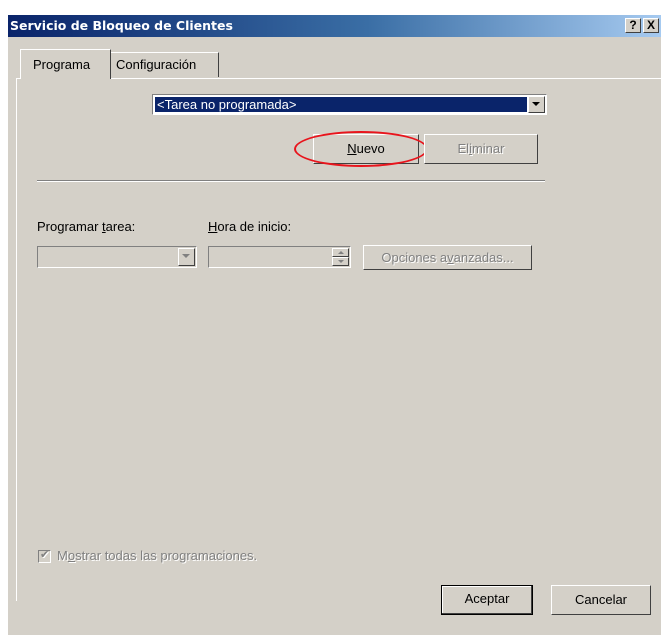 The height and width of the screenshot is (635, 661). What do you see at coordinates (165, 64) in the screenshot?
I see `tab-configuracion: Configuración` at bounding box center [165, 64].